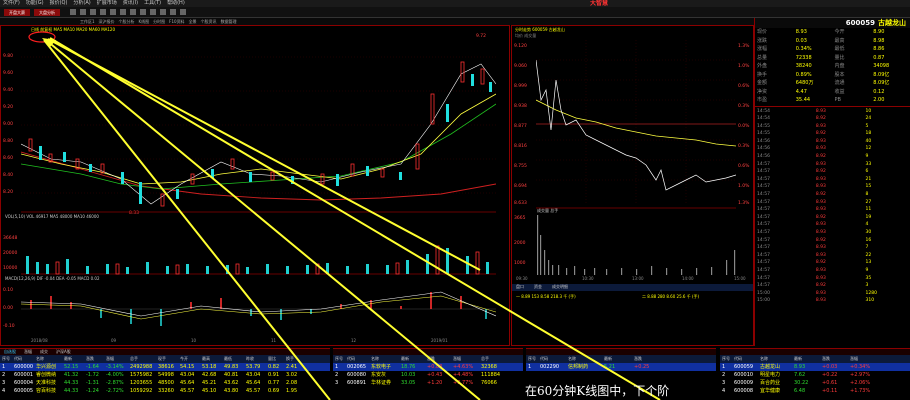 The image size is (910, 400). What do you see at coordinates (176, 21) in the screenshot?
I see `tab-f10: F10资料` at bounding box center [176, 21].